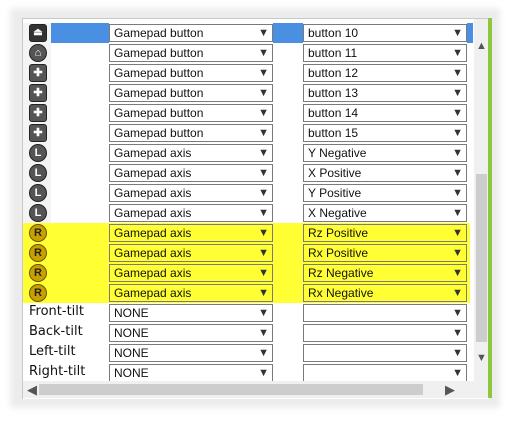 This screenshot has width=518, height=422. I want to click on vertical-scrollbar: ▲ ▼, so click(481, 200).